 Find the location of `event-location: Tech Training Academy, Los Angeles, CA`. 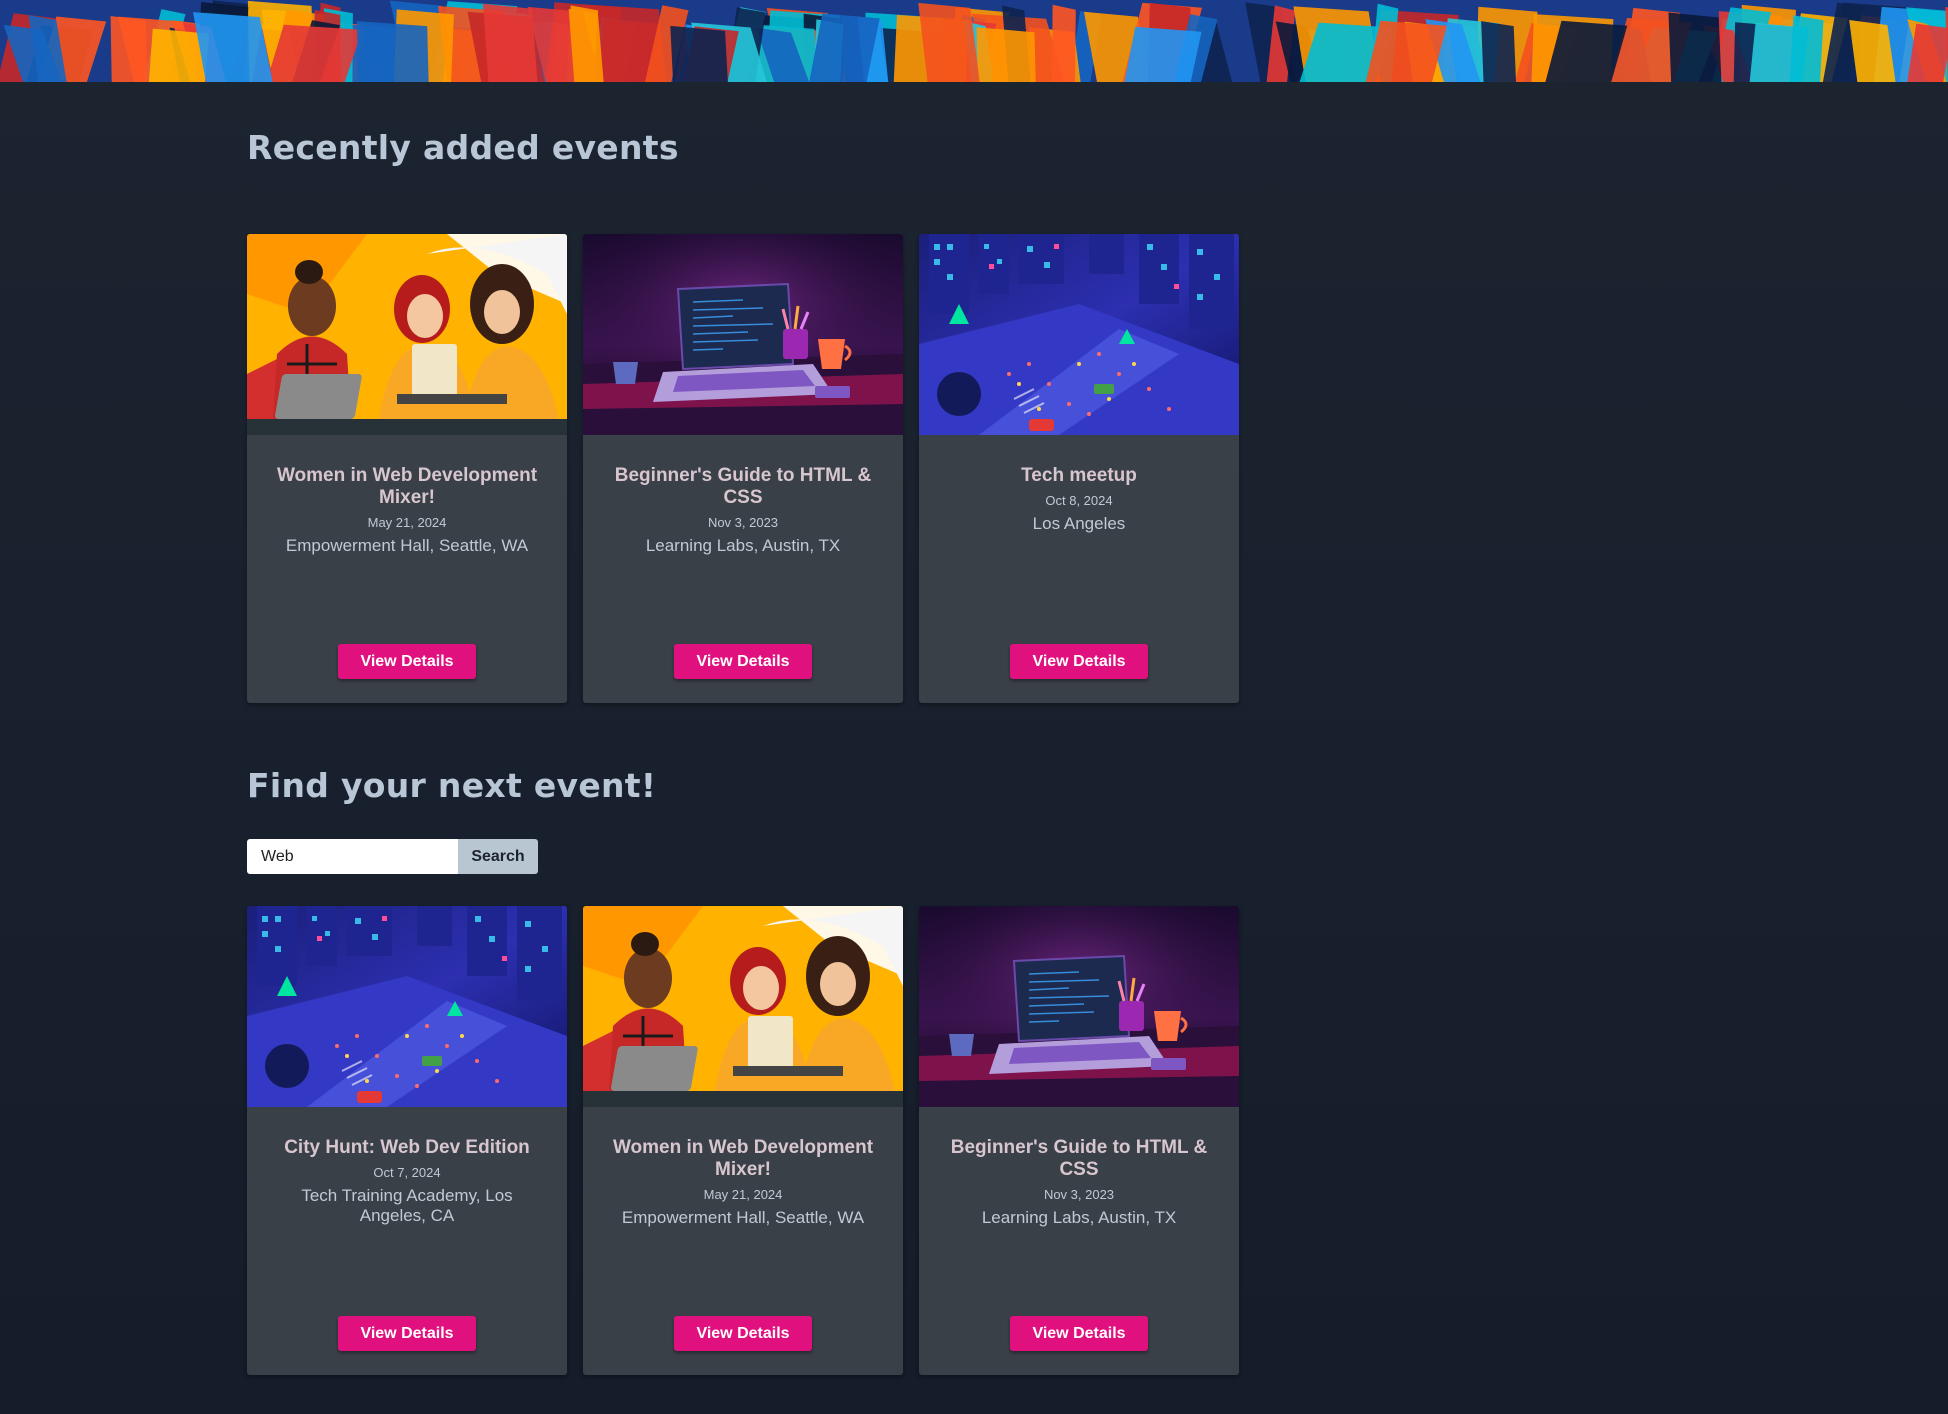

event-location: Tech Training Academy, Los Angeles, CA is located at coordinates (407, 1205).